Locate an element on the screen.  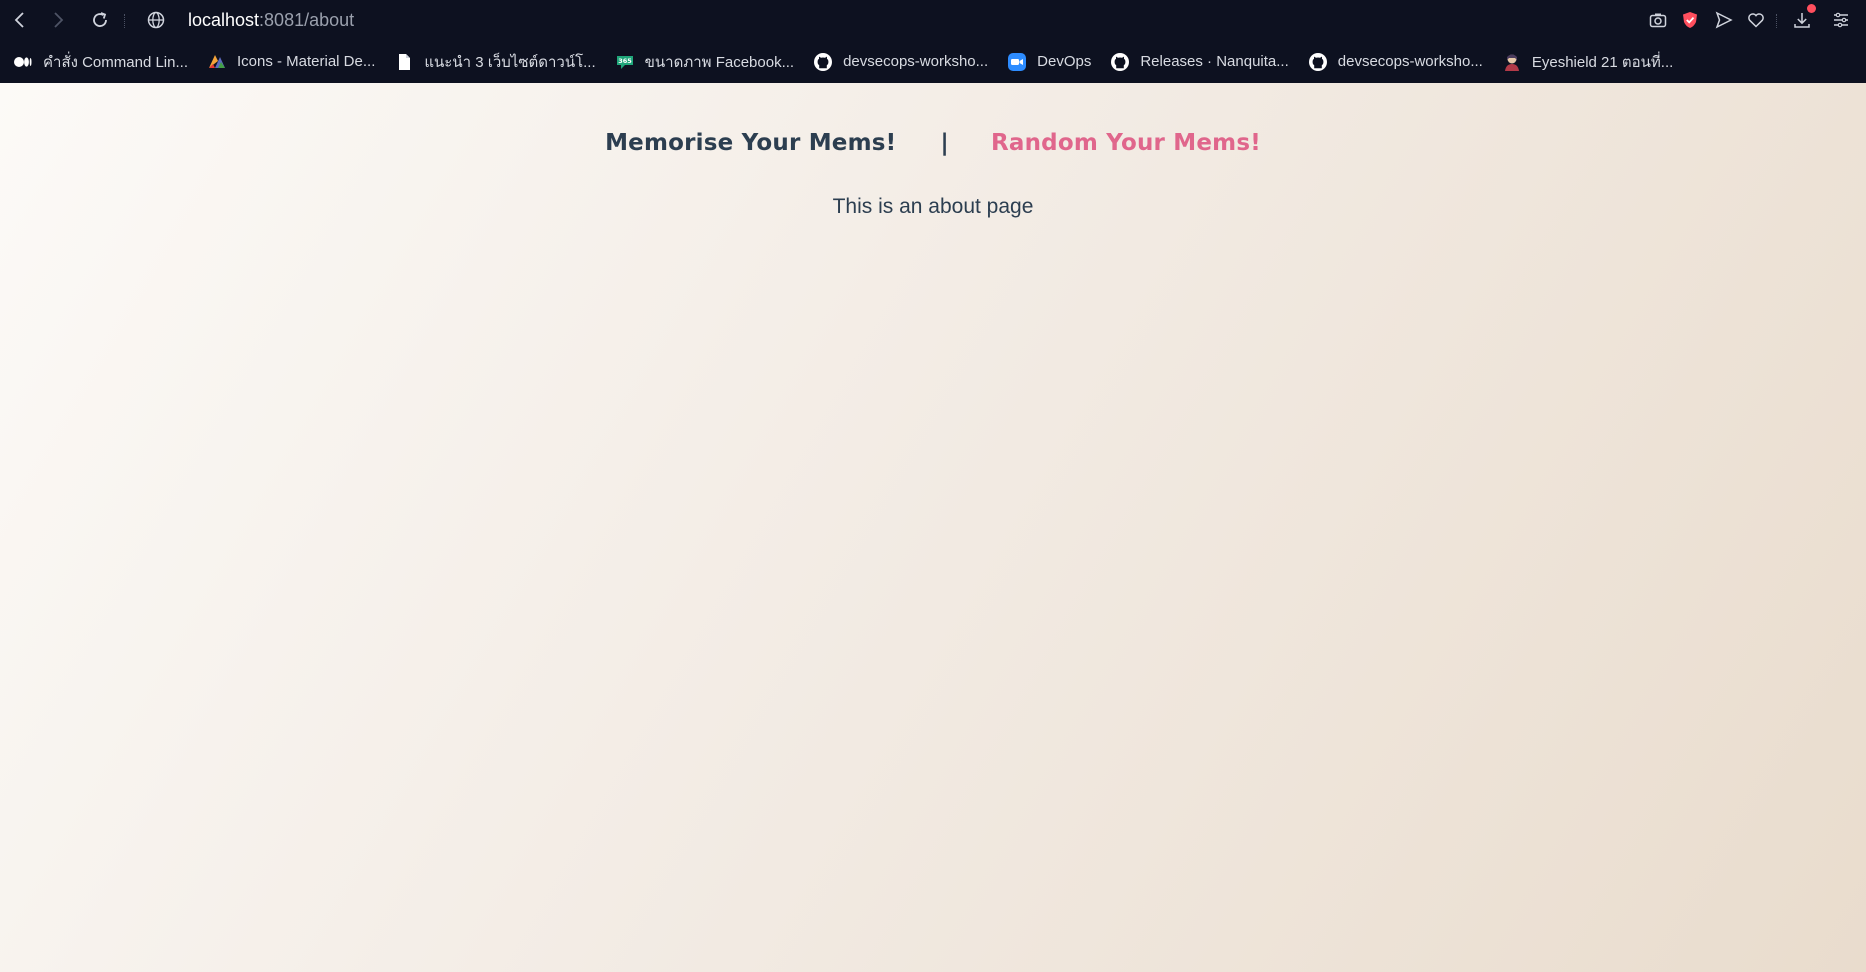
back-arrow-icon is located at coordinates (20, 20).